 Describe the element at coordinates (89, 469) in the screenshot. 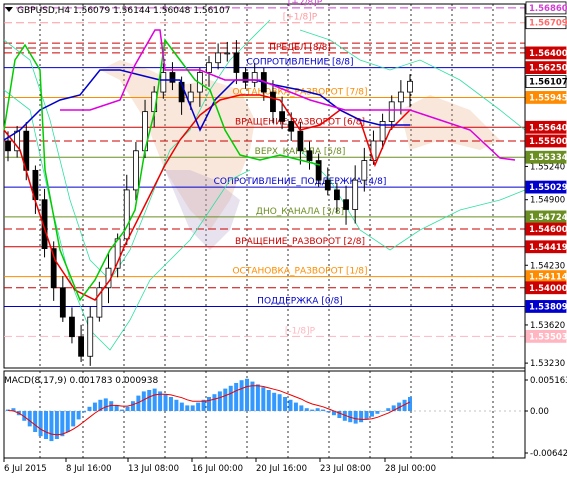

I see `time-label: 8 Jul 16:00` at that location.